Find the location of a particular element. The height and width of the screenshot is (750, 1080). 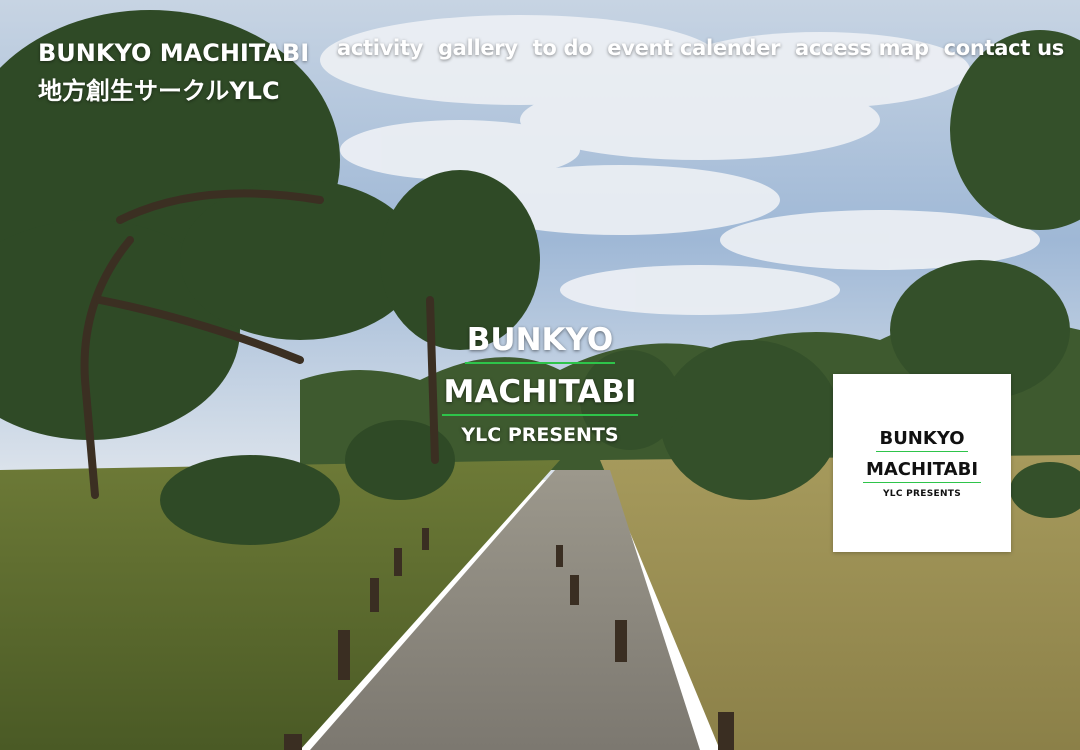

logo-card: BUNKYO MACHITABI YLC PRESENTS is located at coordinates (922, 463).